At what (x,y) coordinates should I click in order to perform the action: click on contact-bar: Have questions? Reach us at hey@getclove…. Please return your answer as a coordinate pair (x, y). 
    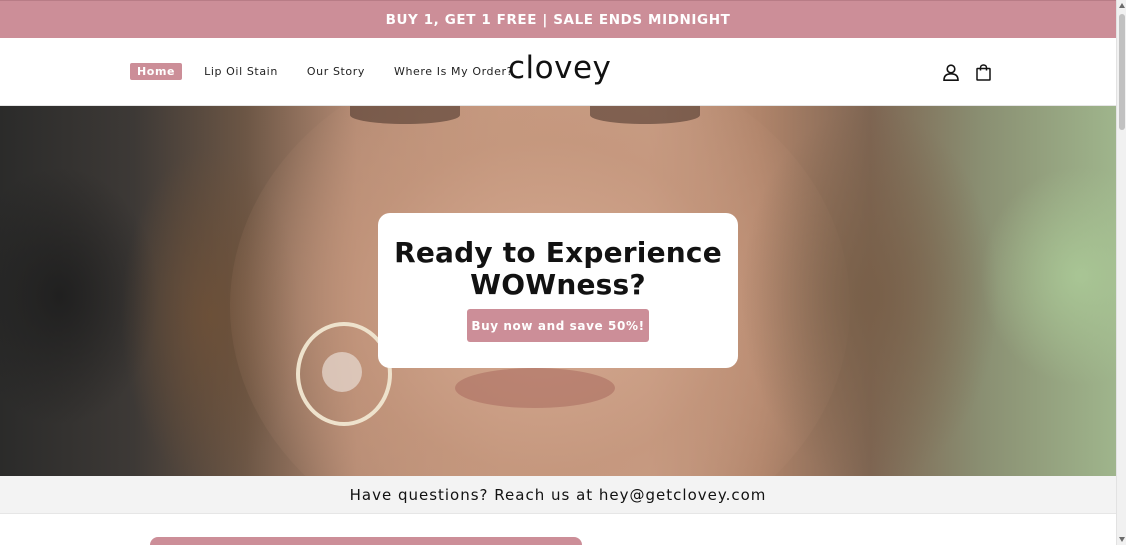
    Looking at the image, I should click on (558, 495).